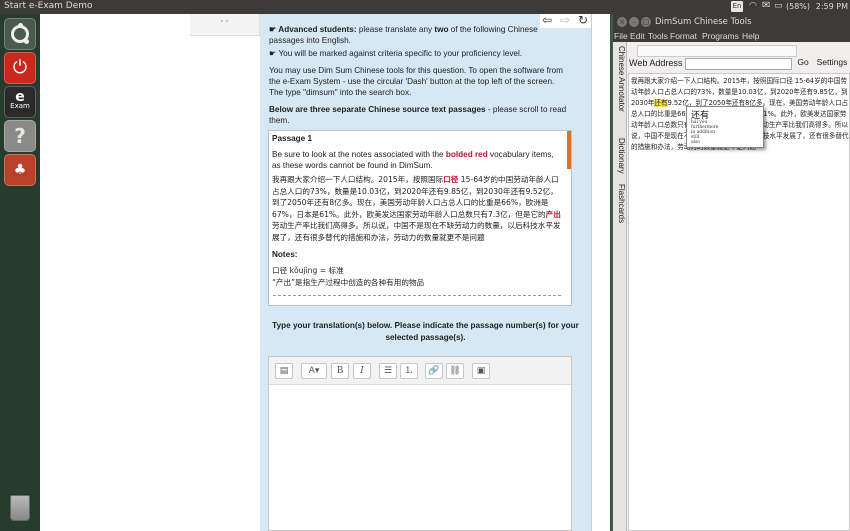 The image size is (850, 531). What do you see at coordinates (683, 36) in the screenshot?
I see `menu-format: Format` at bounding box center [683, 36].